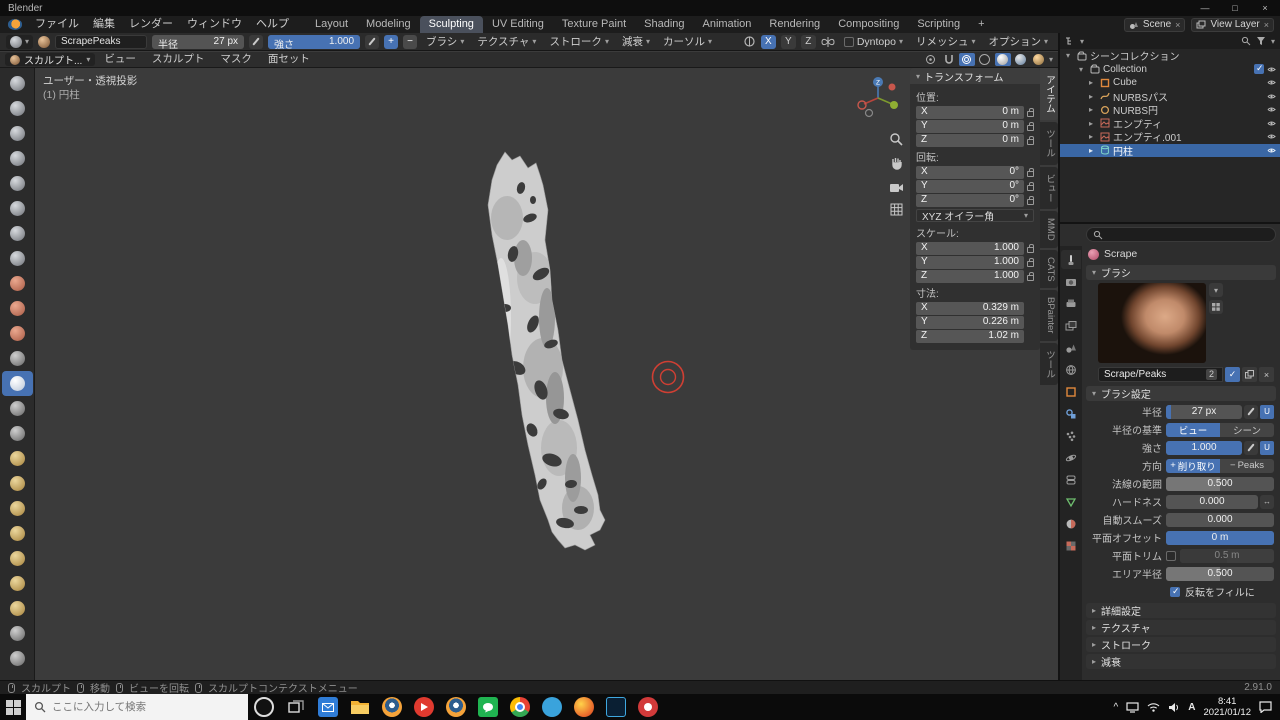  I want to click on brush-users-count: 2, so click(1211, 374).